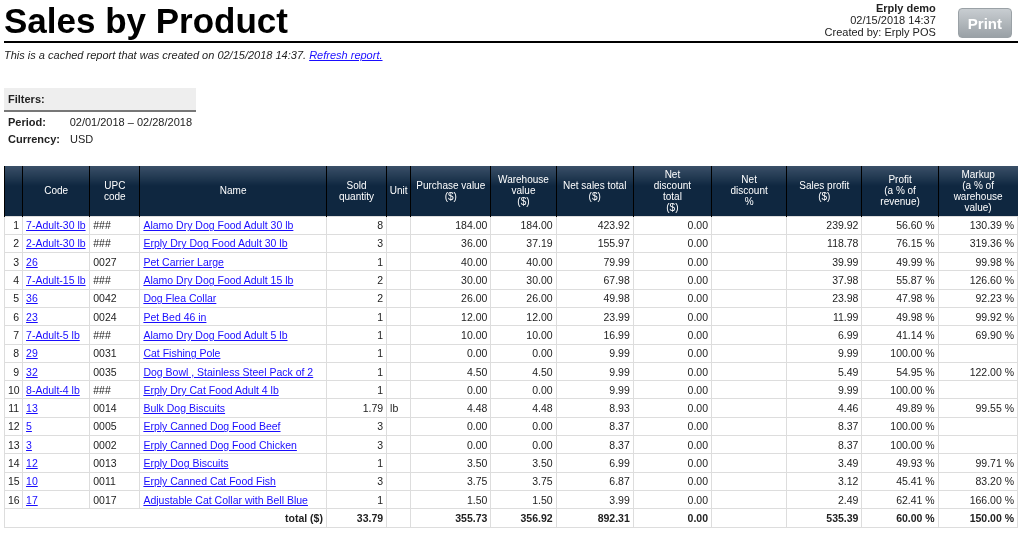  What do you see at coordinates (900, 518) in the screenshot?
I see `table-cell: 60.00 %` at bounding box center [900, 518].